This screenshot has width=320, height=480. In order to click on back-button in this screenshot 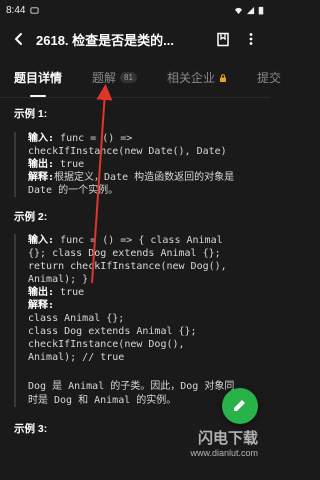, I will do `click(19, 39)`.